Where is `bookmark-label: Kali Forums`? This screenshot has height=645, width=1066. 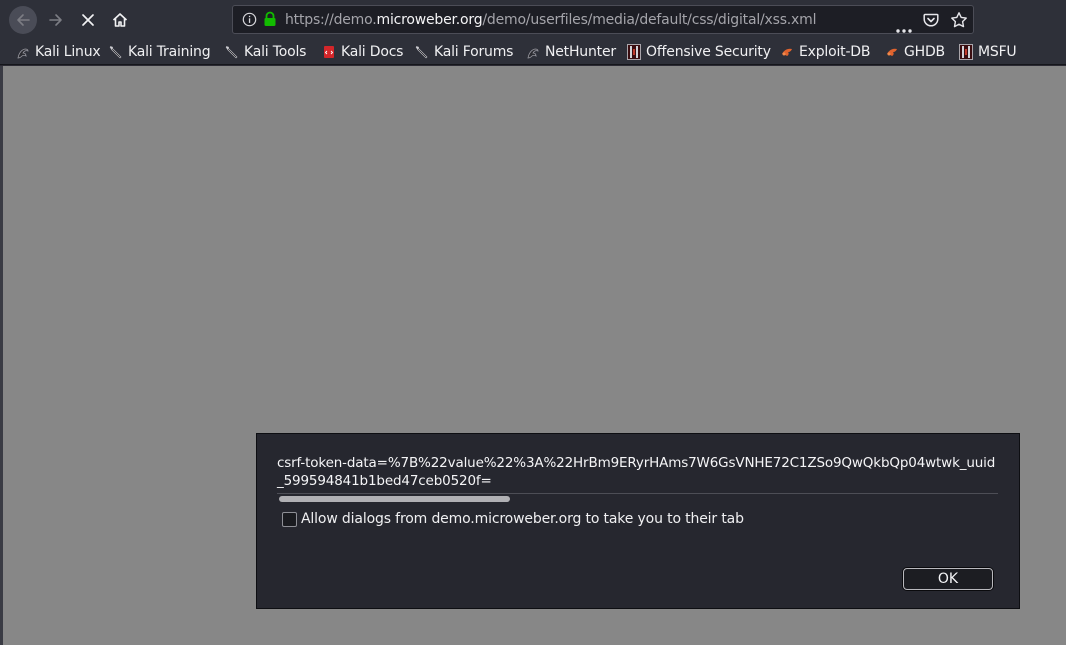 bookmark-label: Kali Forums is located at coordinates (474, 52).